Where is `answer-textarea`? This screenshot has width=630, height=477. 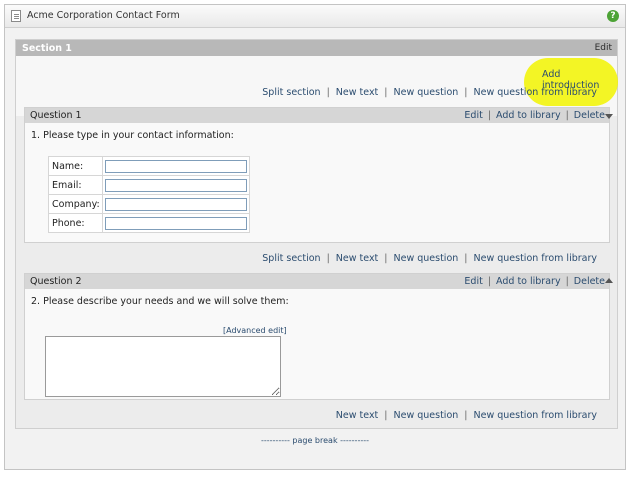 answer-textarea is located at coordinates (163, 366).